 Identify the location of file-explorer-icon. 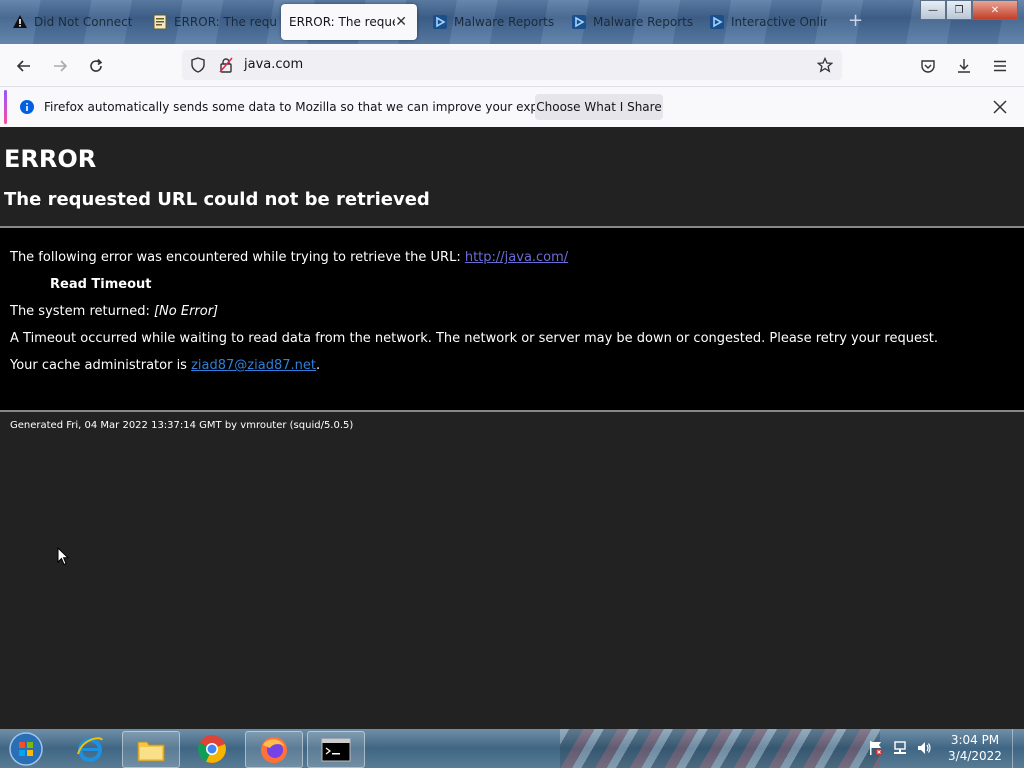
(151, 749).